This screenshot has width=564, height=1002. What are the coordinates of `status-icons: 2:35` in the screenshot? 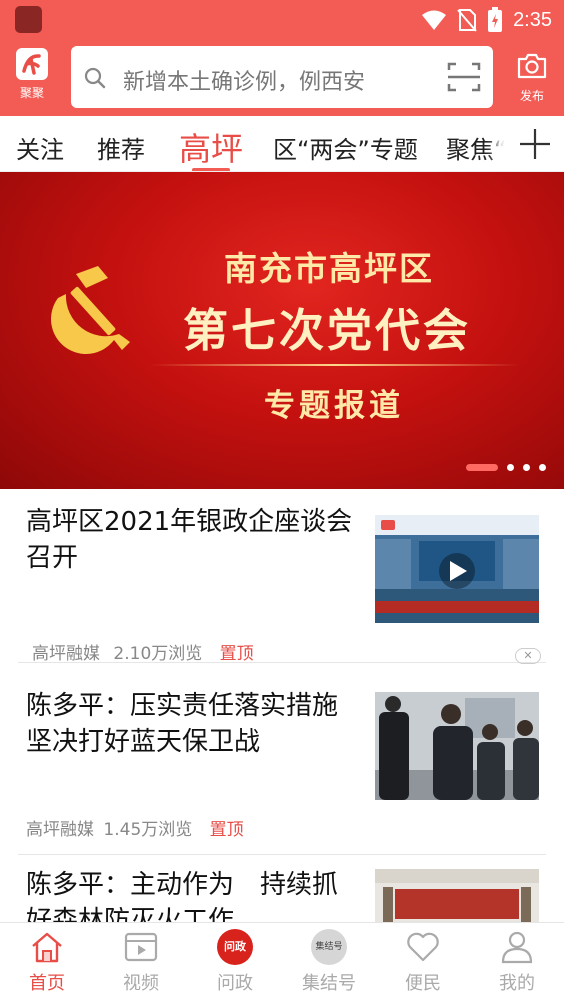 It's located at (486, 20).